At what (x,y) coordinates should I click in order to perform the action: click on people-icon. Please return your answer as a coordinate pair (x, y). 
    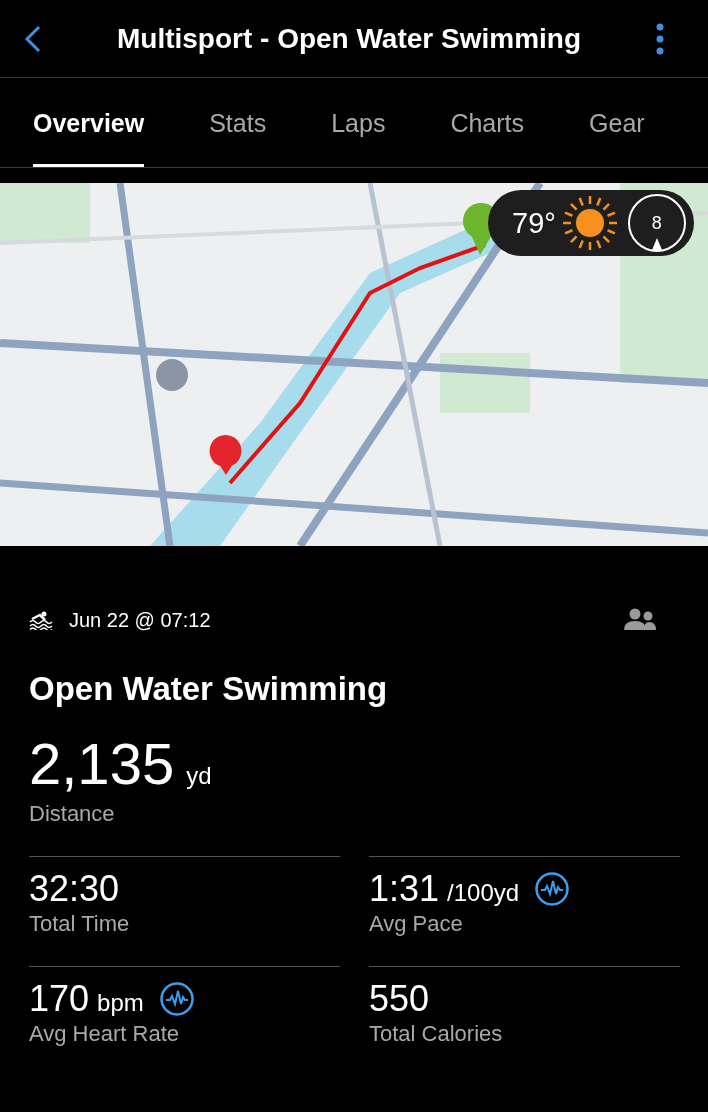
    Looking at the image, I should click on (640, 620).